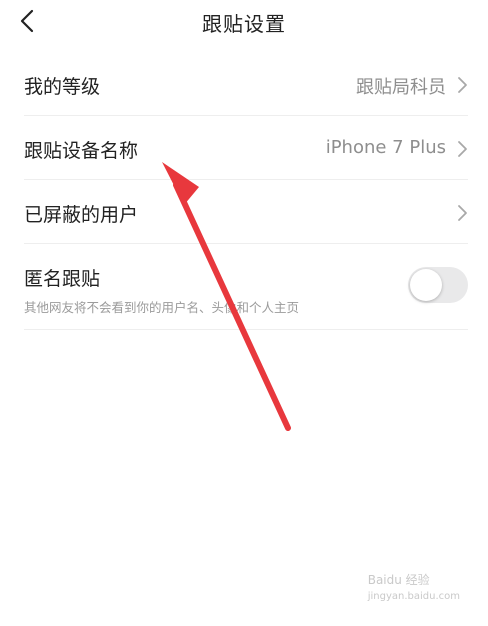 The image size is (488, 626). I want to click on device-name-label: 跟贴设备名称, so click(81, 151).